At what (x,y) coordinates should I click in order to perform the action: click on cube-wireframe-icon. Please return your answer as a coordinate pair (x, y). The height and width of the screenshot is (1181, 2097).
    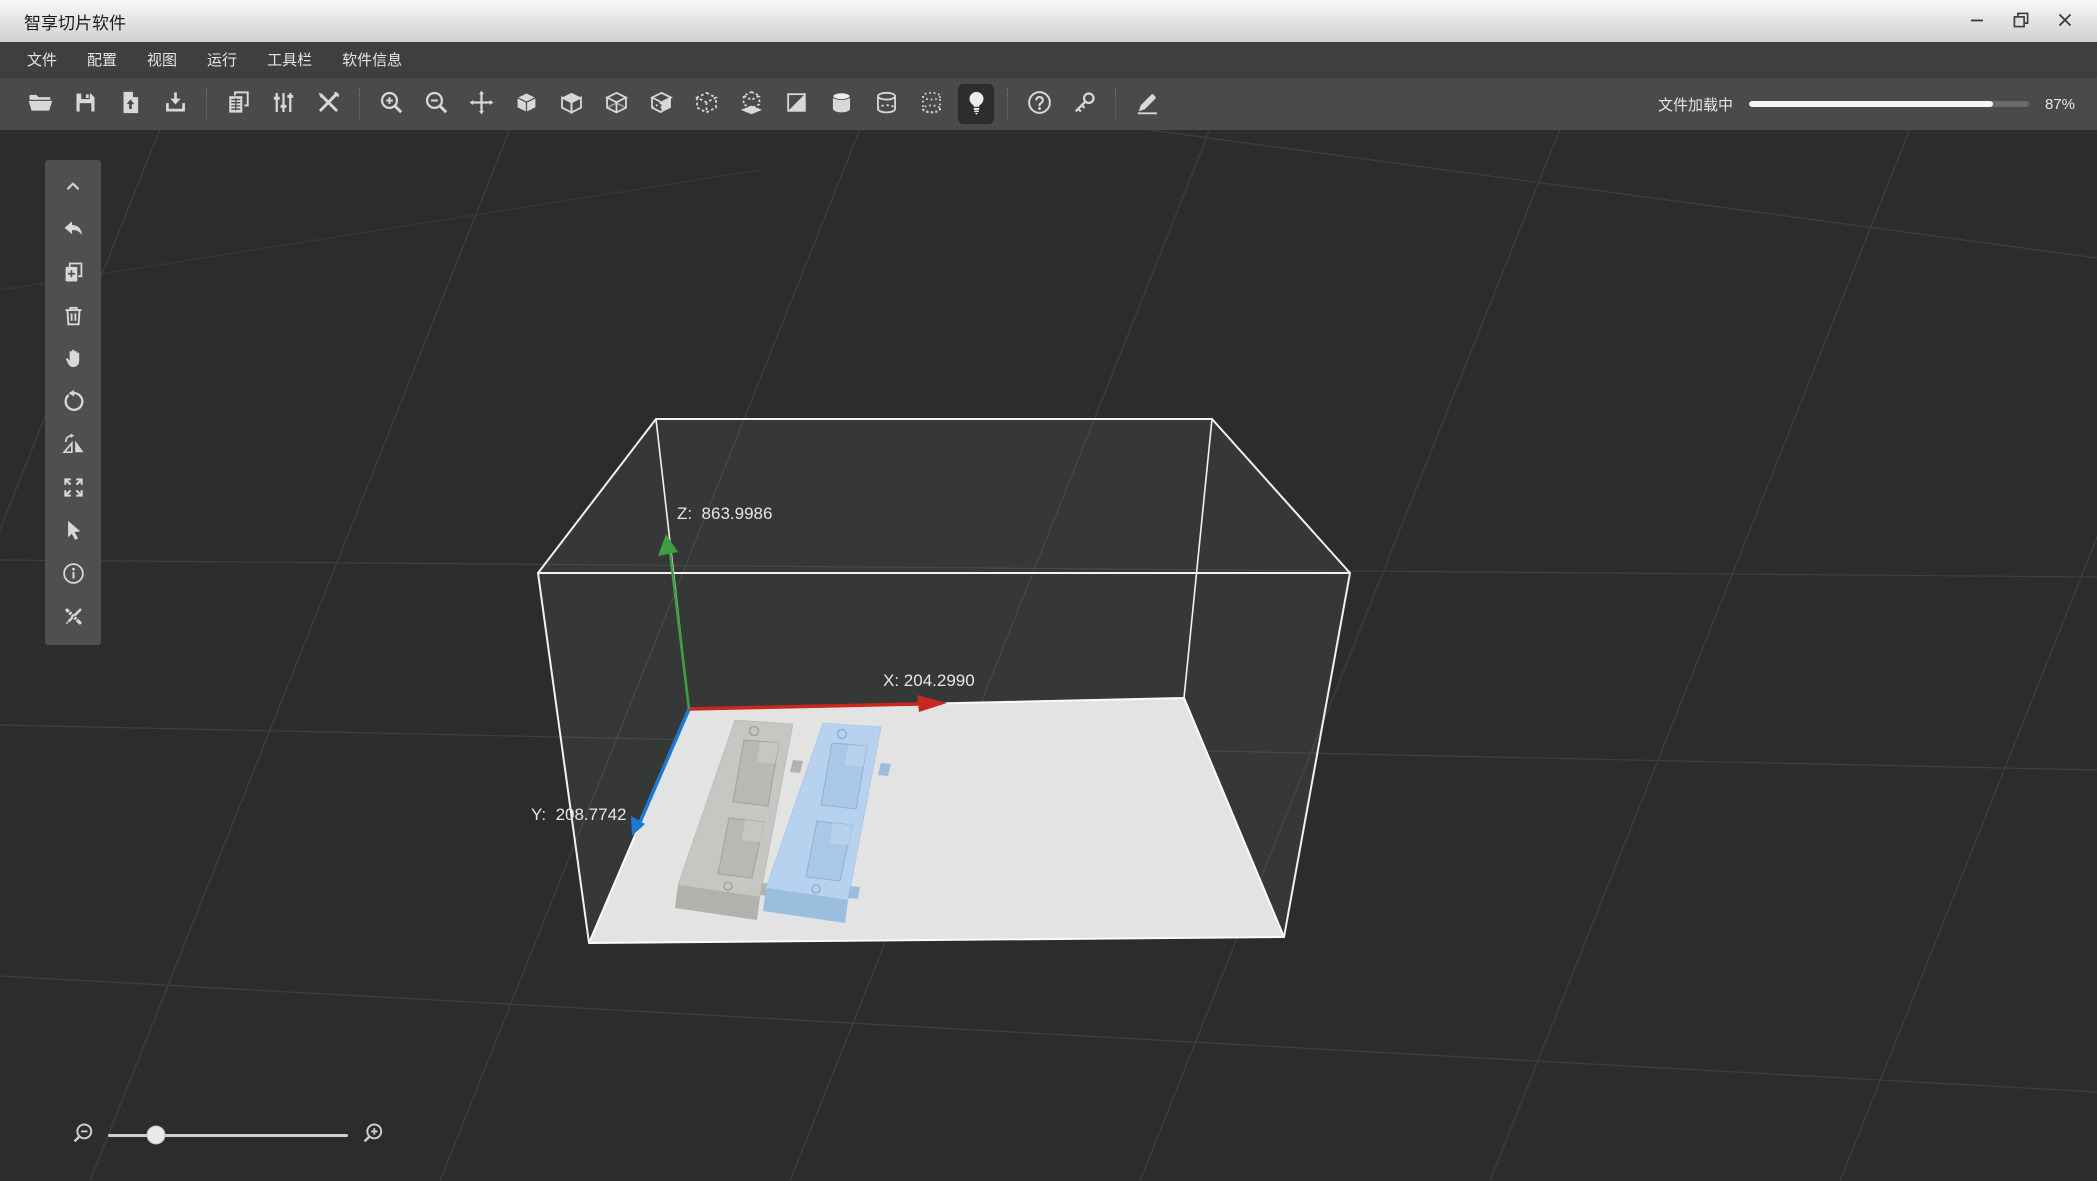
    Looking at the image, I should click on (616, 104).